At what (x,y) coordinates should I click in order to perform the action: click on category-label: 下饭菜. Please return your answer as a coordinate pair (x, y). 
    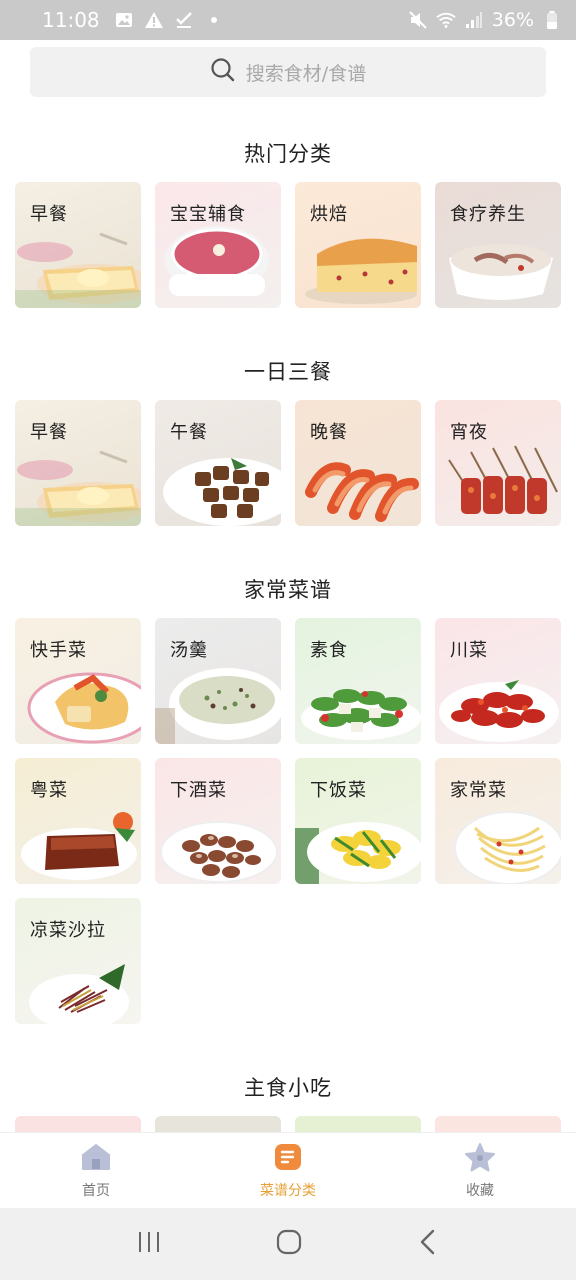
    Looking at the image, I should click on (338, 790).